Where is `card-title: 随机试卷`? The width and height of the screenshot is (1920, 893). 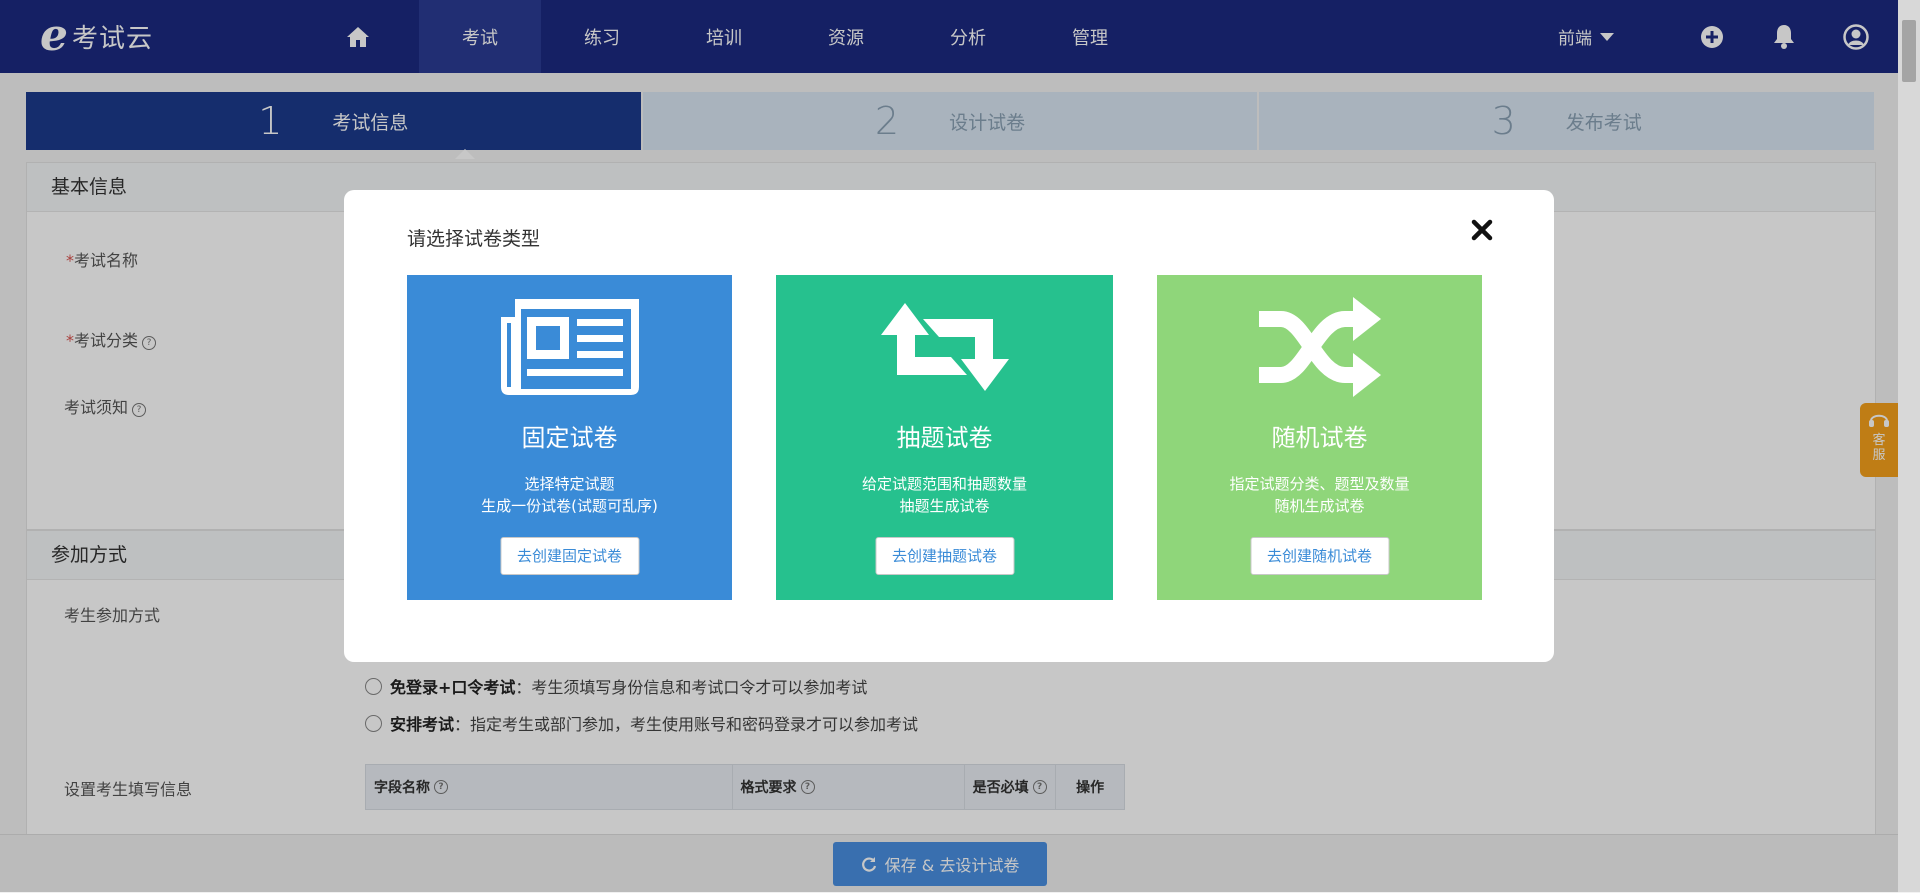 card-title: 随机试卷 is located at coordinates (1319, 438).